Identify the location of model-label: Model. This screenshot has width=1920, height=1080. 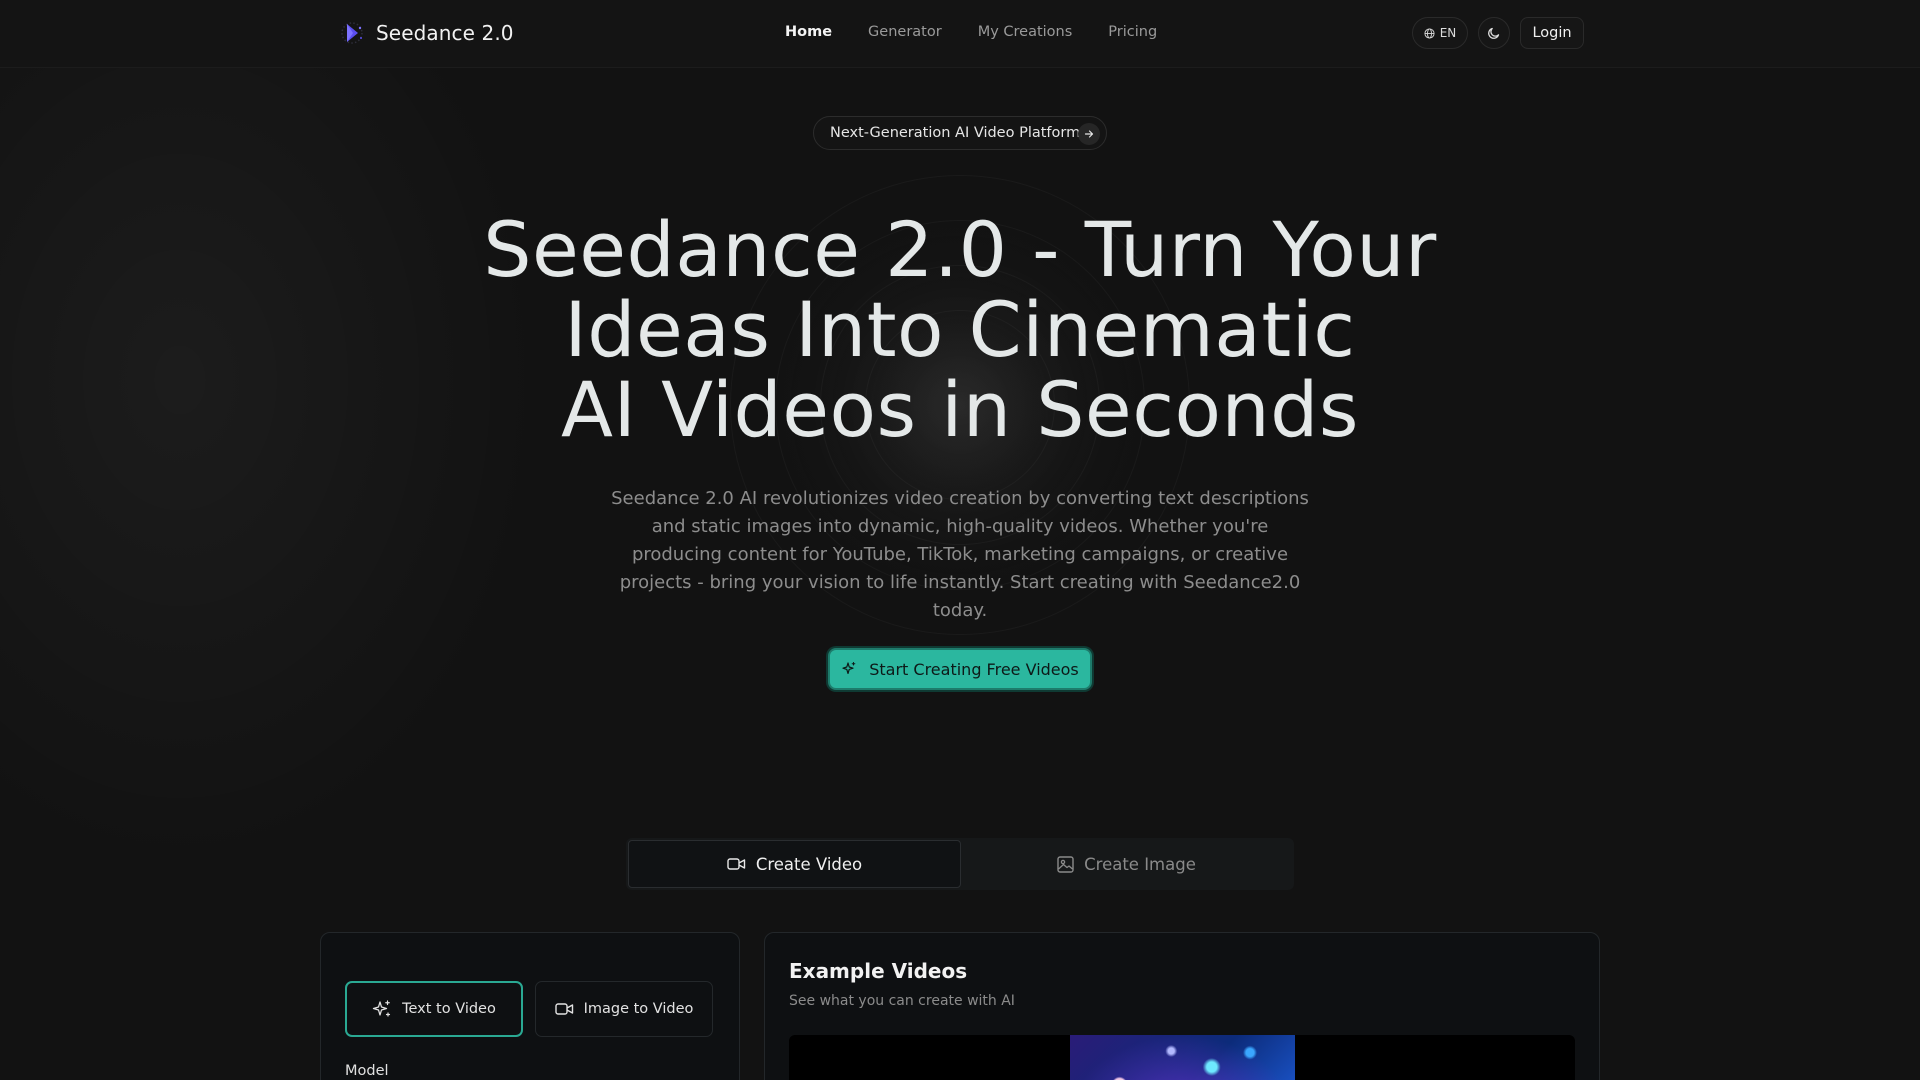
(367, 1071).